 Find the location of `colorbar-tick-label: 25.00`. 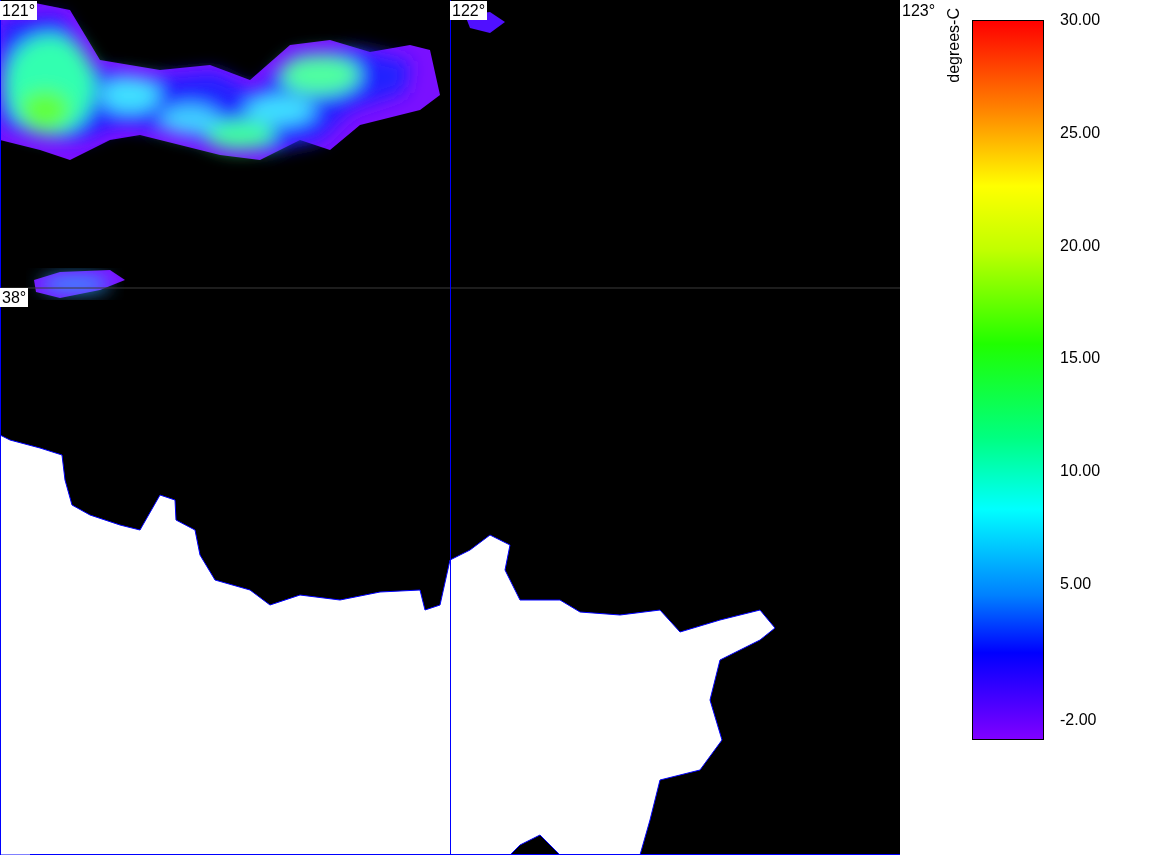

colorbar-tick-label: 25.00 is located at coordinates (1080, 132).